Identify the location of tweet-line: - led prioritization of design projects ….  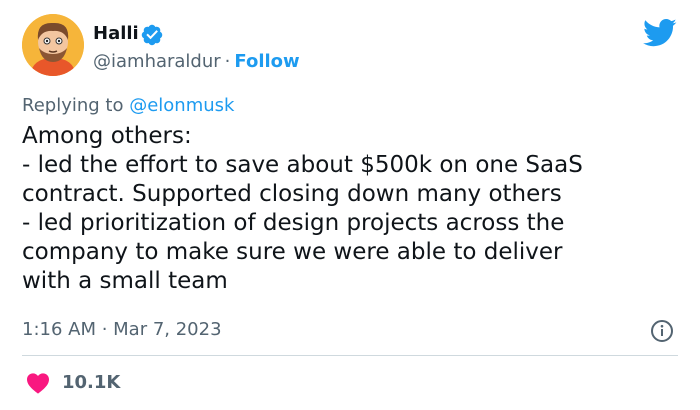
(293, 223).